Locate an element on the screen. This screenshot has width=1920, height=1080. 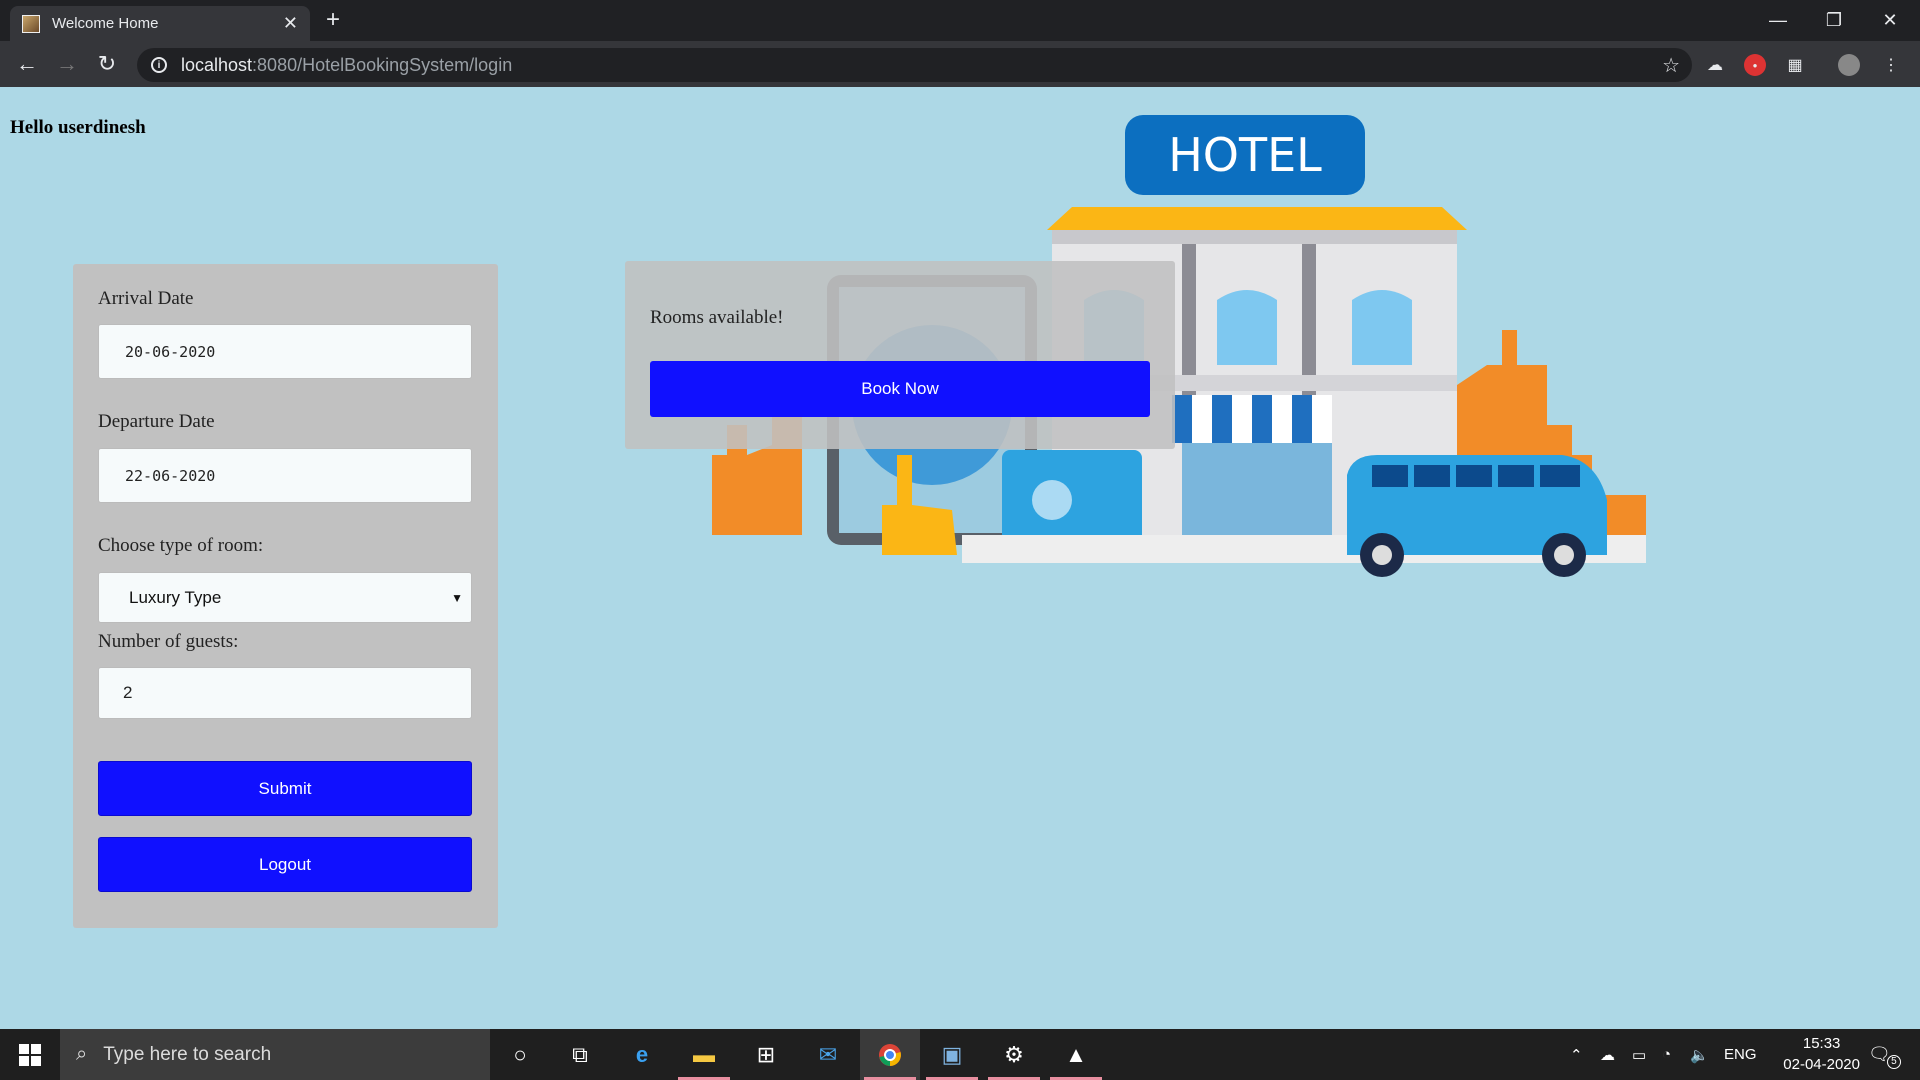
file-explorer-icon: ▬ is located at coordinates (704, 1054).